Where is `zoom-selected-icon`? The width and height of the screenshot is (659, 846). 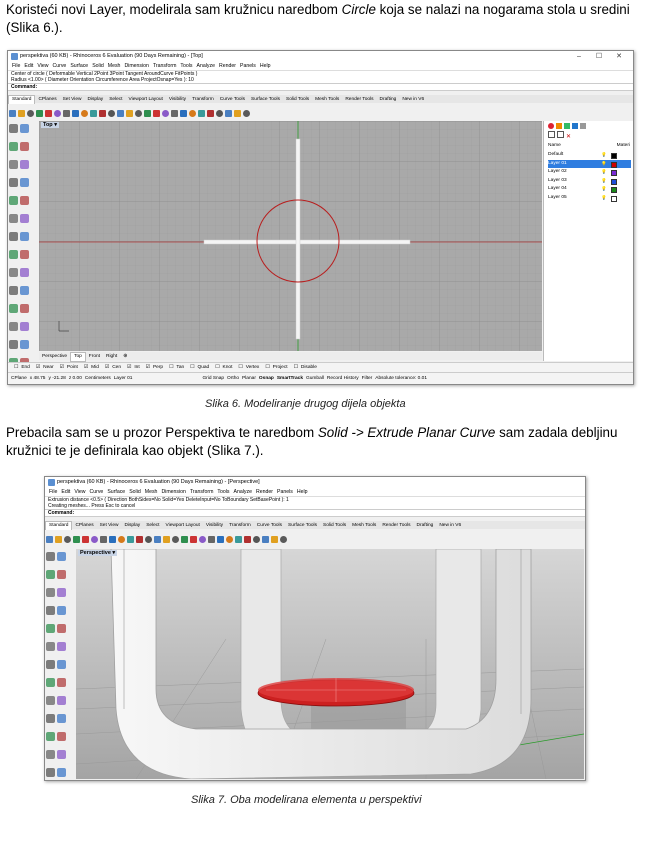 zoom-selected-icon is located at coordinates (166, 539).